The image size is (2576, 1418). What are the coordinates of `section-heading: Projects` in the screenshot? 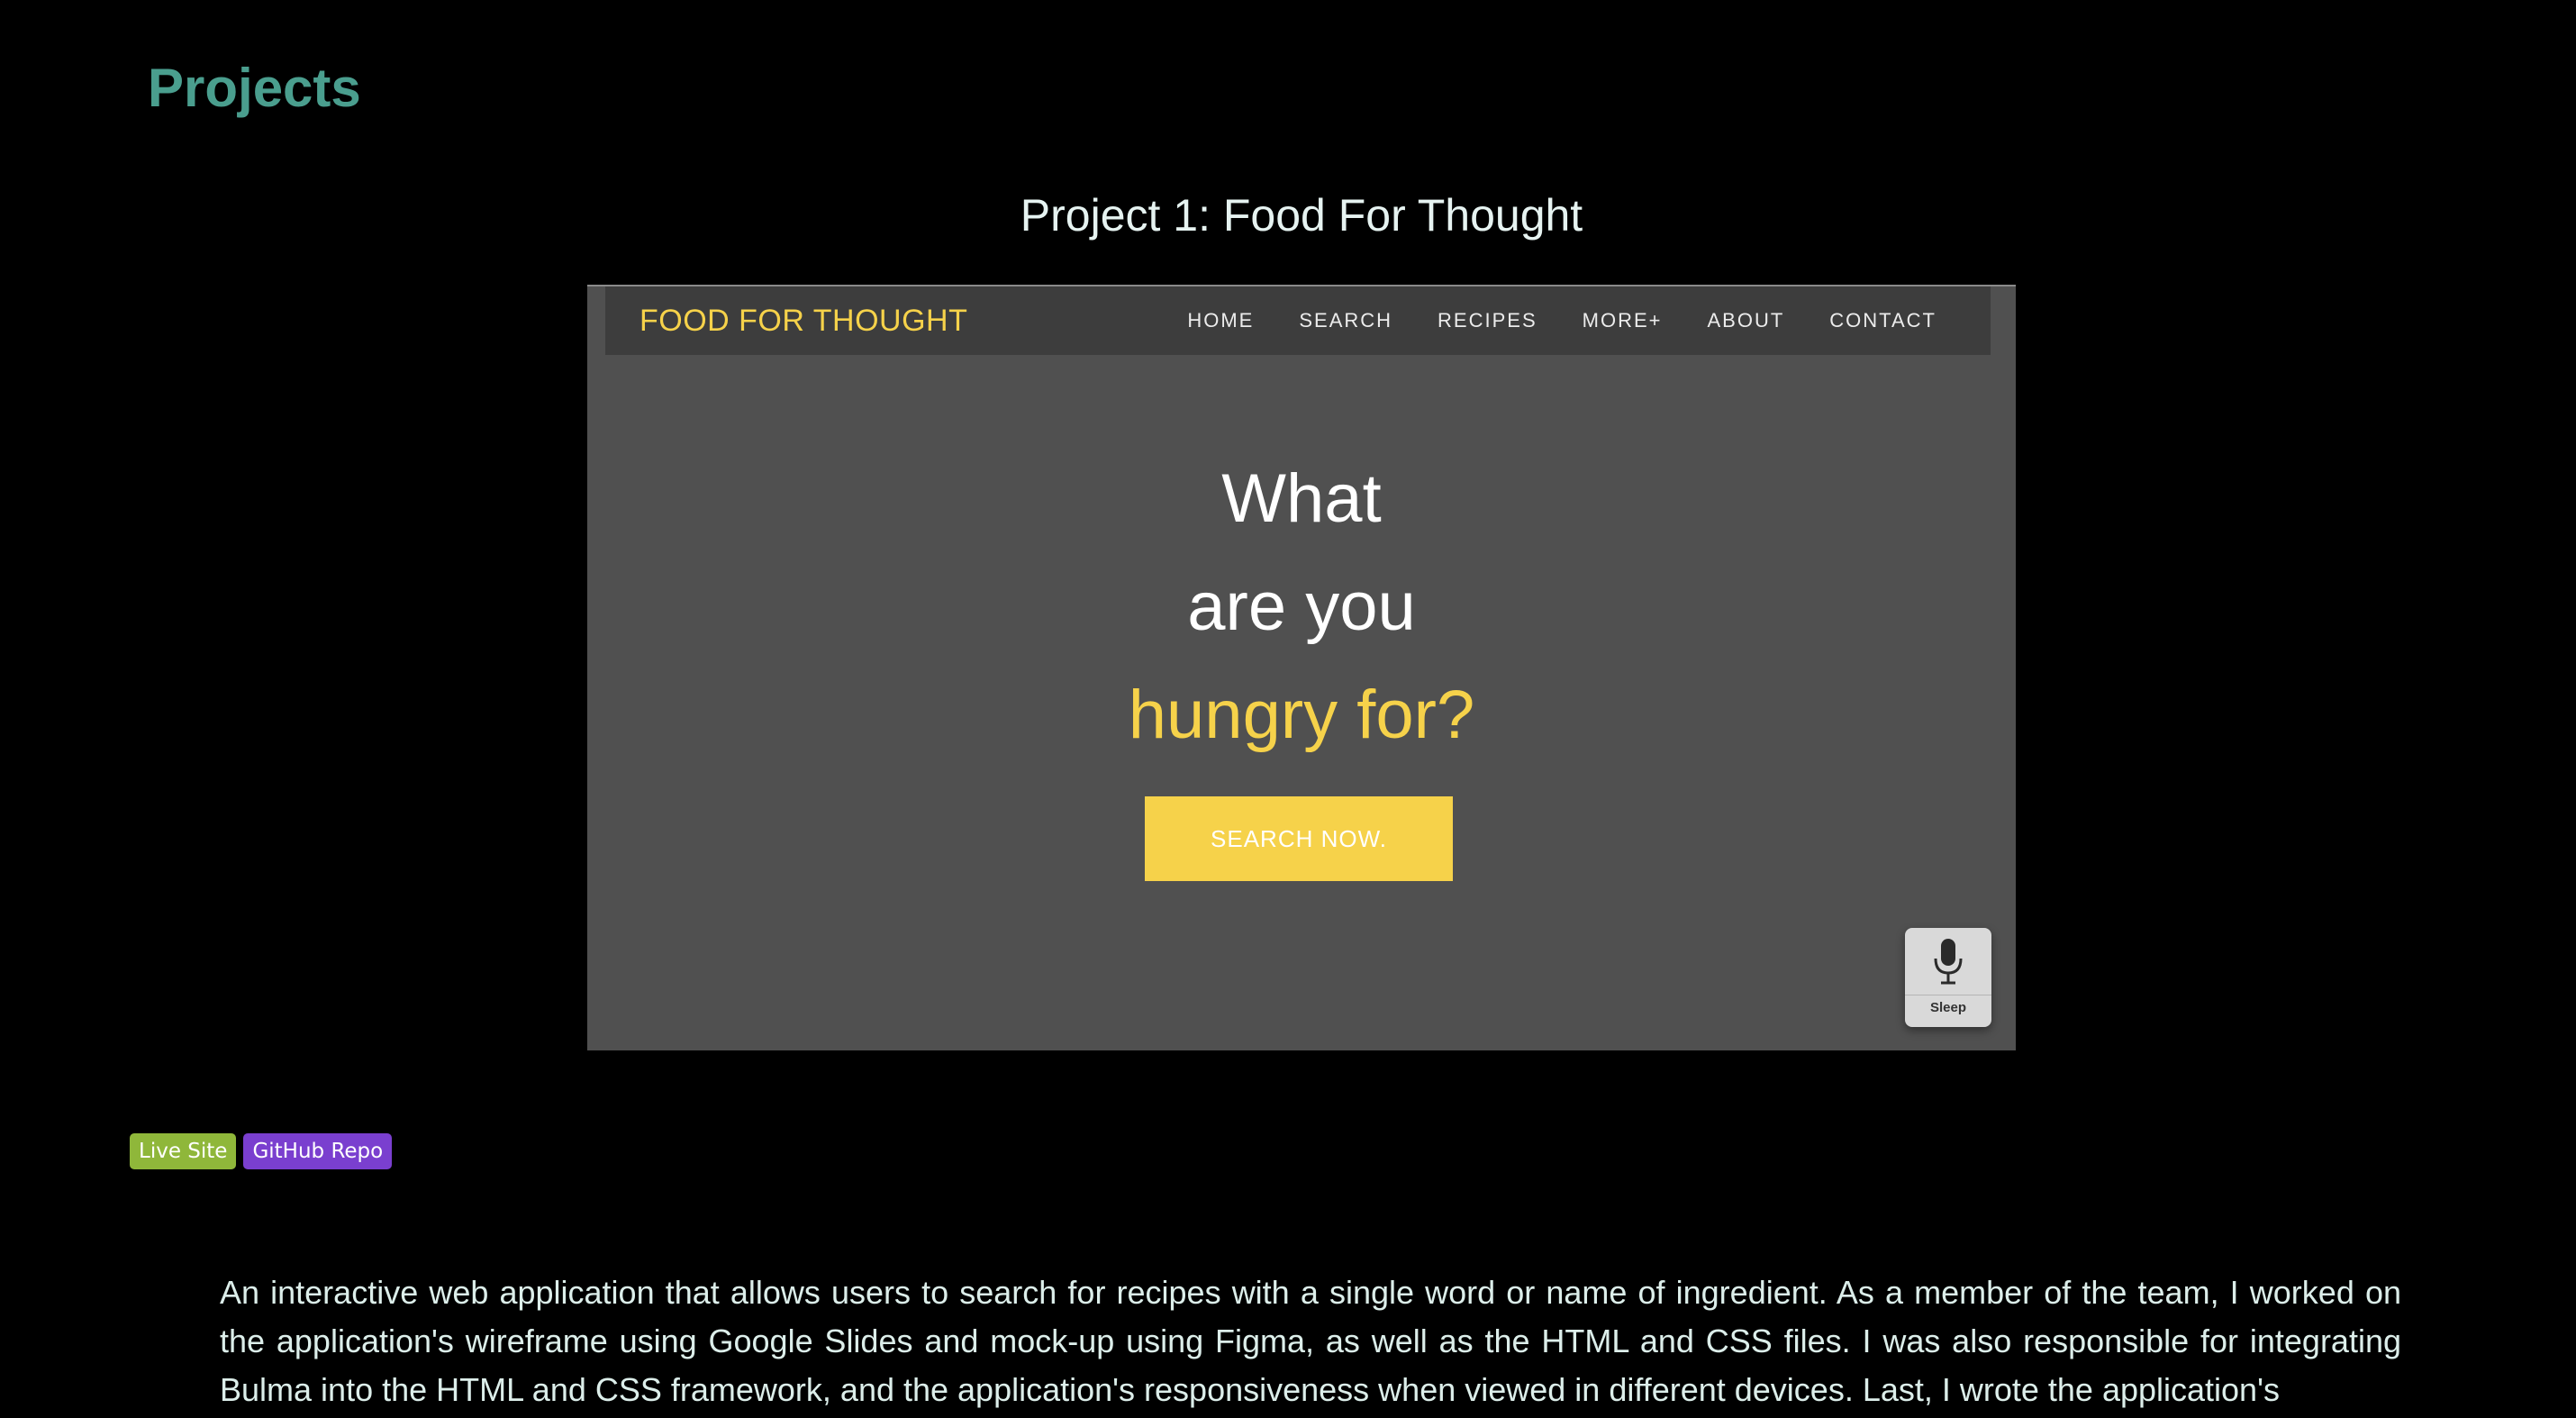 It's located at (254, 88).